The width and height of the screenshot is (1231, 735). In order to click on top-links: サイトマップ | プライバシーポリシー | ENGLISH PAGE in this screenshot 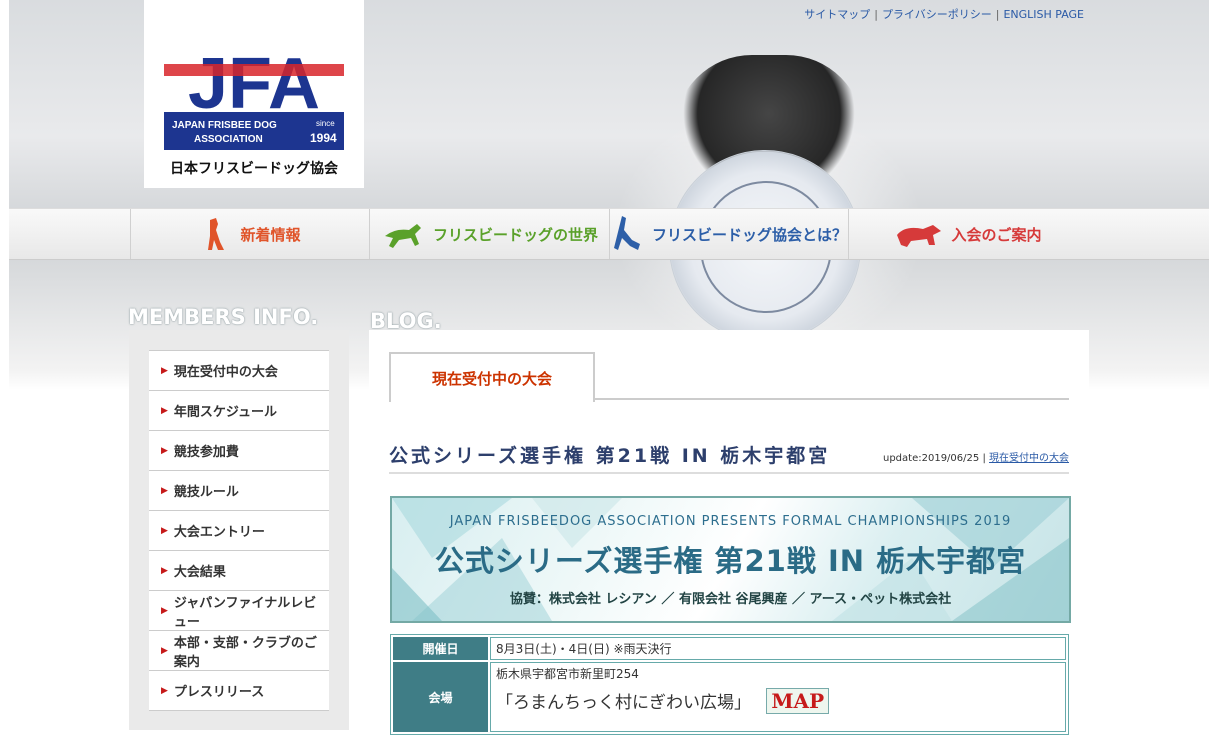, I will do `click(944, 14)`.